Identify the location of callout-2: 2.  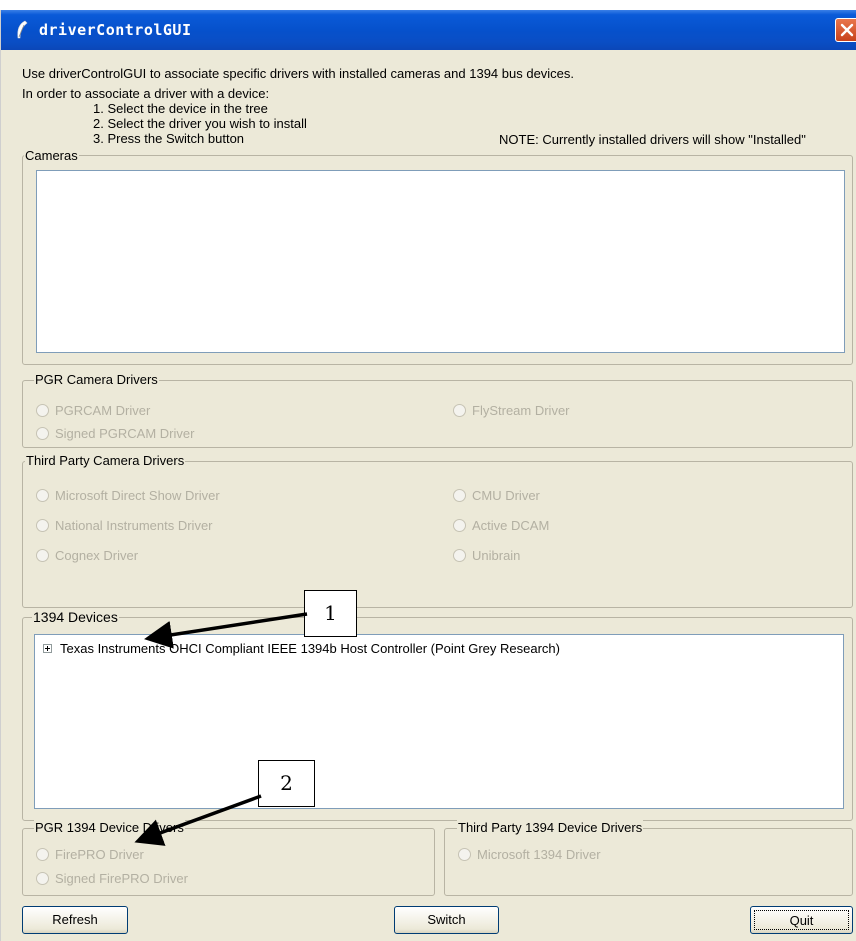
(286, 783).